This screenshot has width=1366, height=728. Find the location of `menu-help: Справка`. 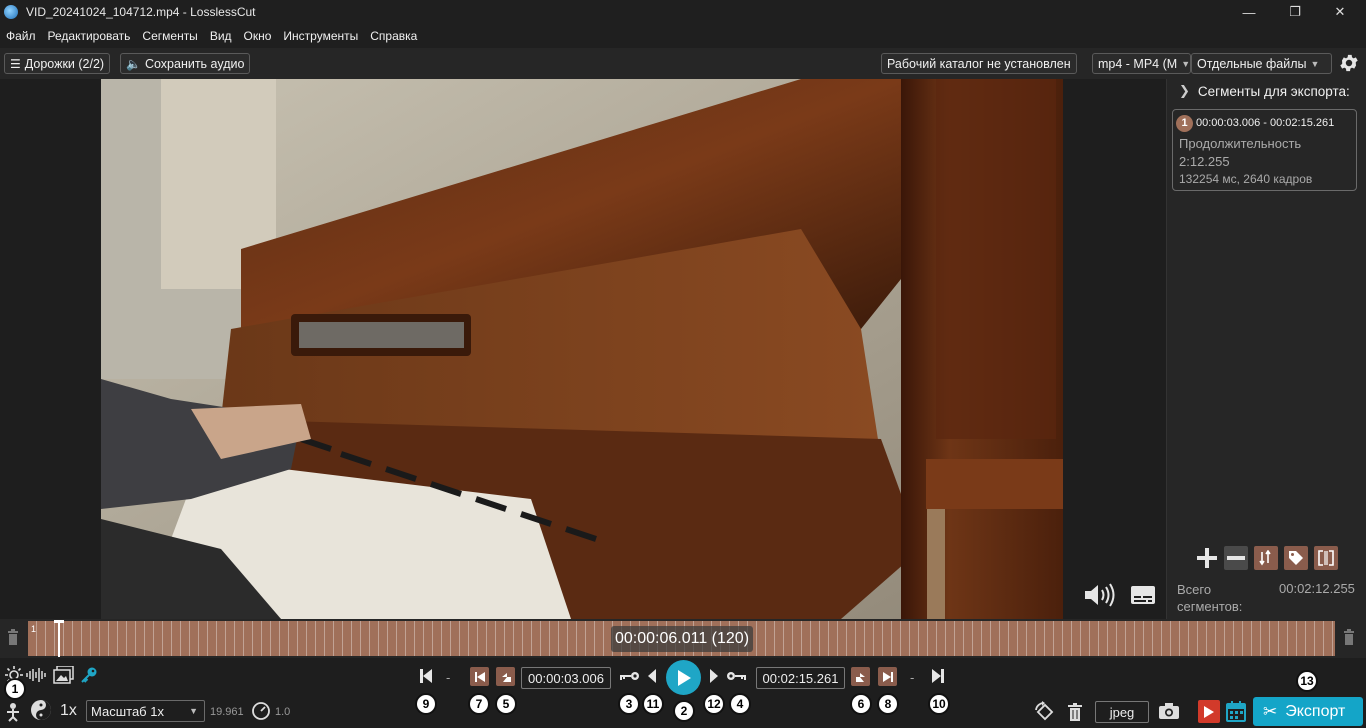

menu-help: Справка is located at coordinates (393, 36).